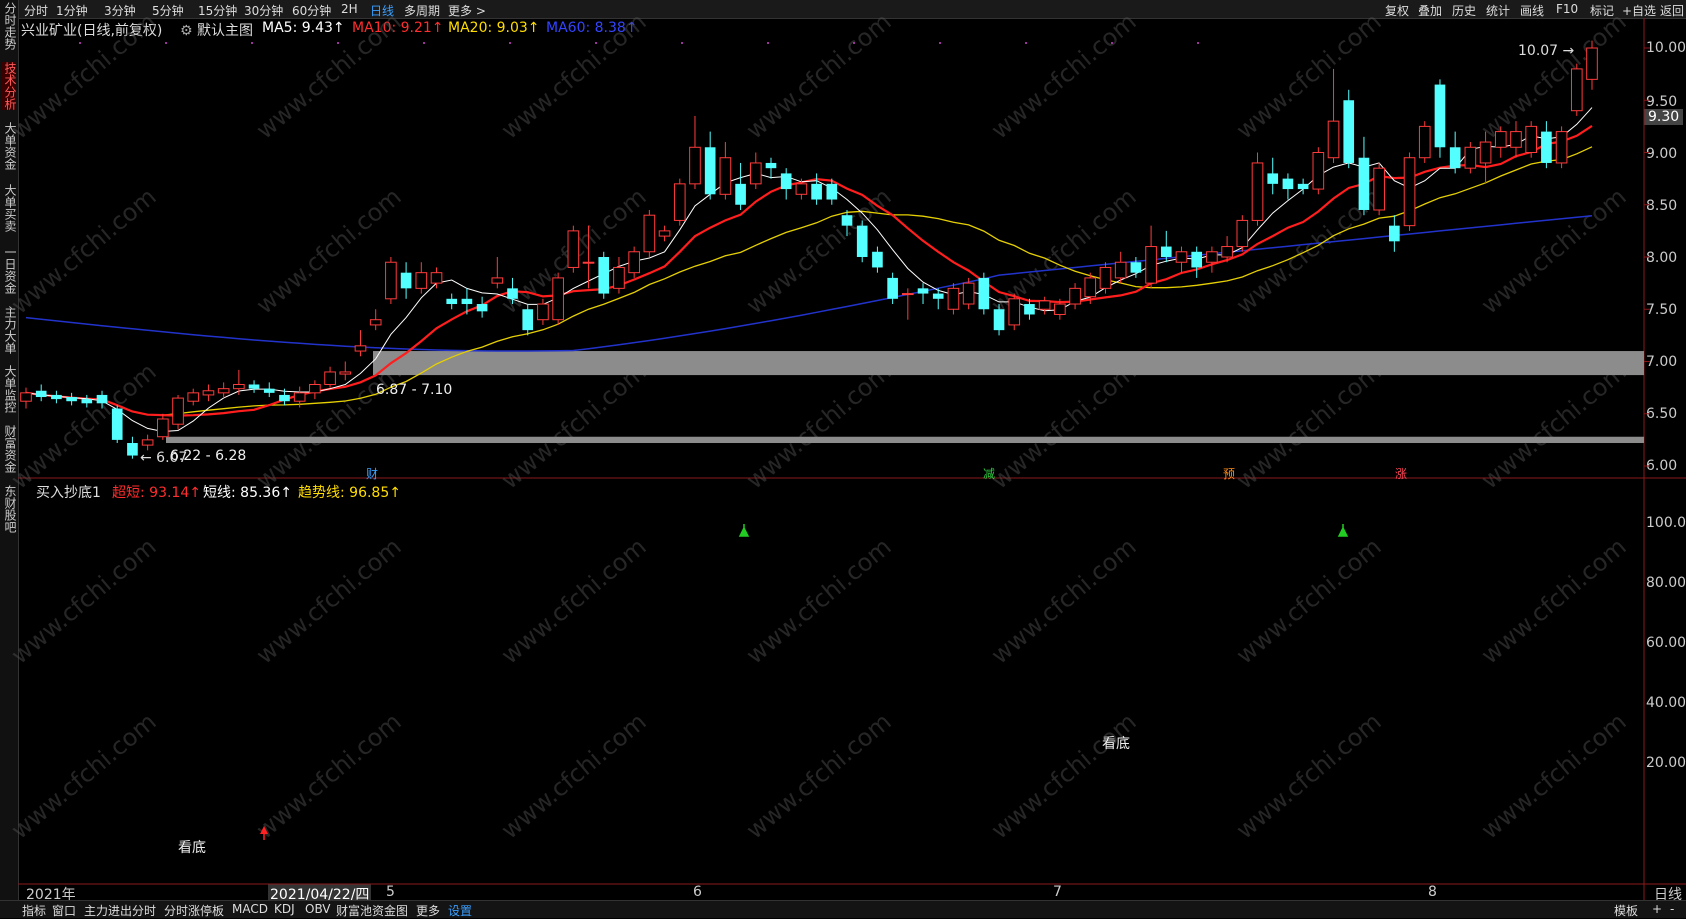  What do you see at coordinates (120, 910) in the screenshot?
I see `bottom-item-zhuli: 主力进出分时` at bounding box center [120, 910].